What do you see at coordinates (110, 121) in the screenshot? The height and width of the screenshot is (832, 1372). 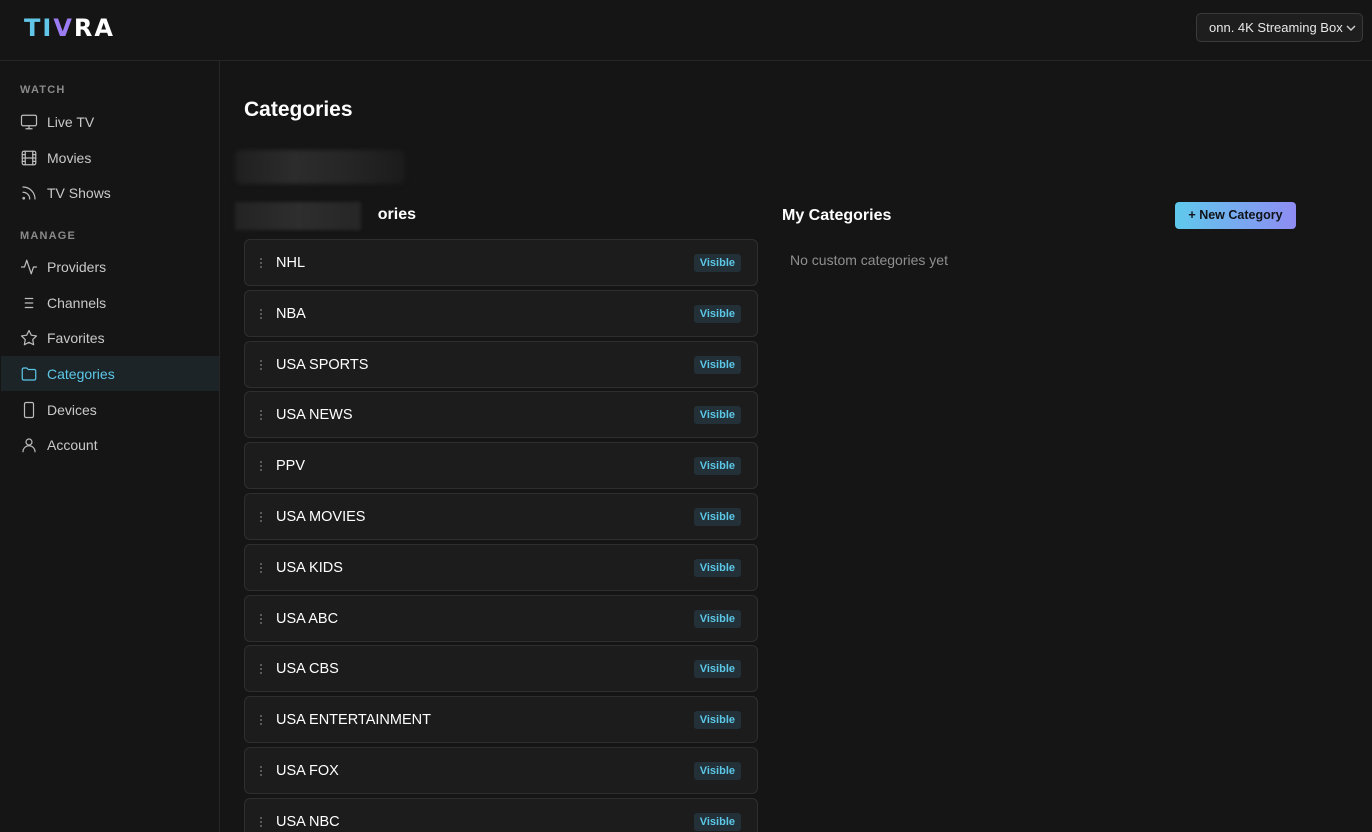 I see `sidebar-item-live-tv: Live TV` at bounding box center [110, 121].